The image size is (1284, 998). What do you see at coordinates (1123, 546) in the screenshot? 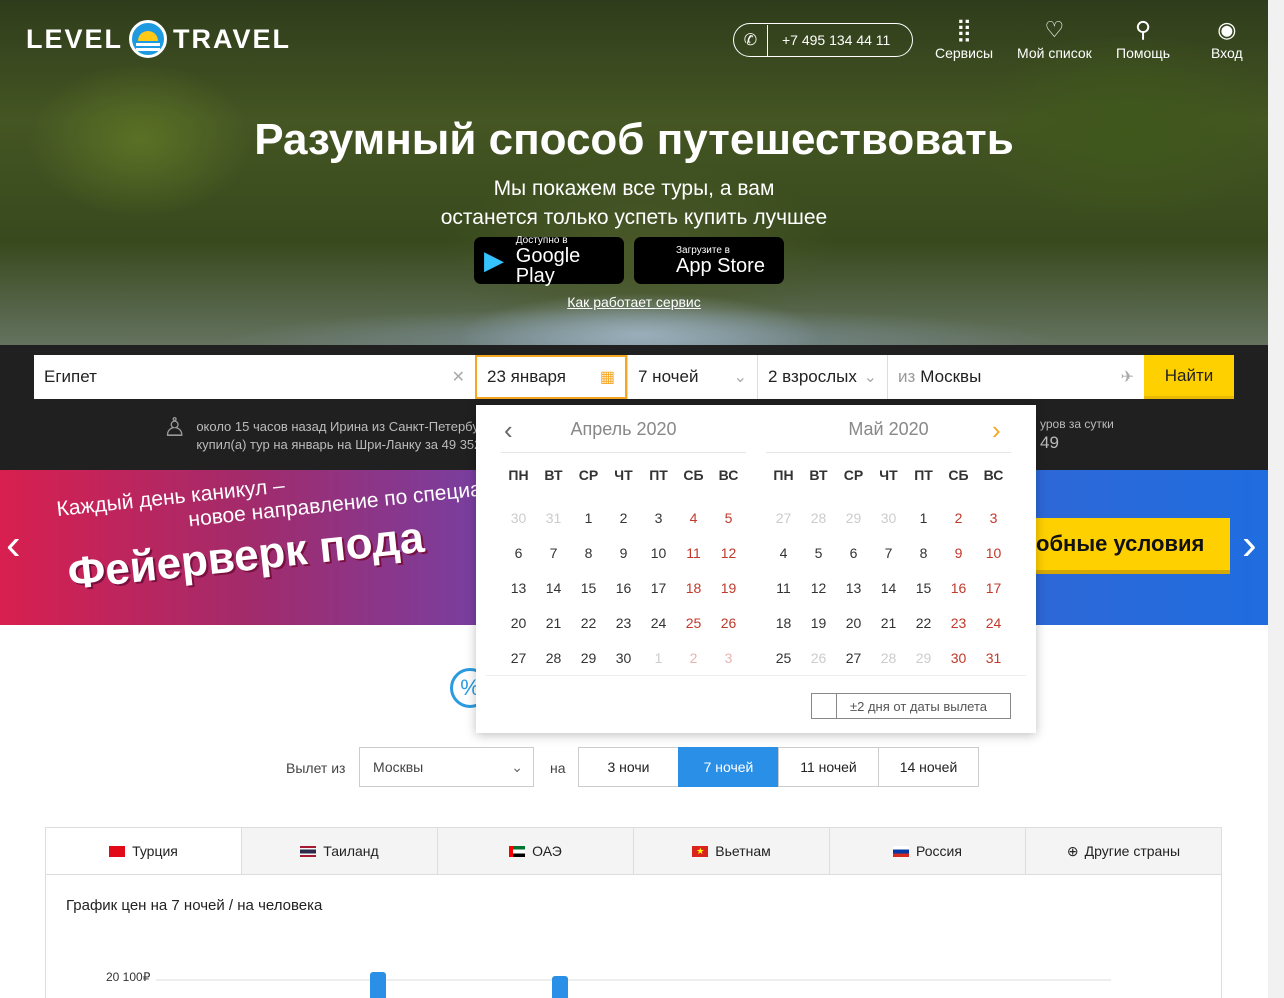
I see `banner-cta-button: обные условия` at bounding box center [1123, 546].